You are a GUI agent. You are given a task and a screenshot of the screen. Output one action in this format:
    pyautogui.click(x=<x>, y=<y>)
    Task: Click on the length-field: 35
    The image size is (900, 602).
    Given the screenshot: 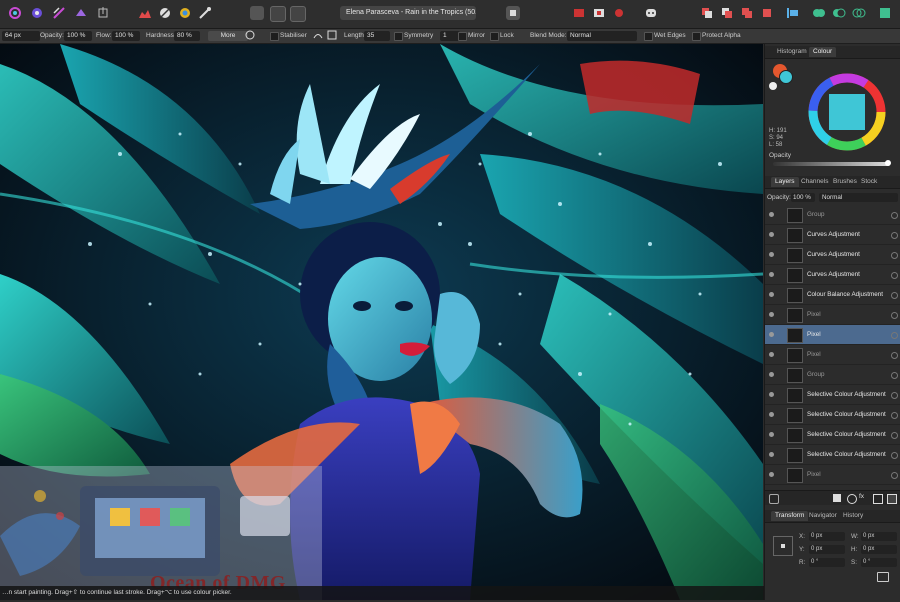 What is the action you would take?
    pyautogui.click(x=377, y=36)
    